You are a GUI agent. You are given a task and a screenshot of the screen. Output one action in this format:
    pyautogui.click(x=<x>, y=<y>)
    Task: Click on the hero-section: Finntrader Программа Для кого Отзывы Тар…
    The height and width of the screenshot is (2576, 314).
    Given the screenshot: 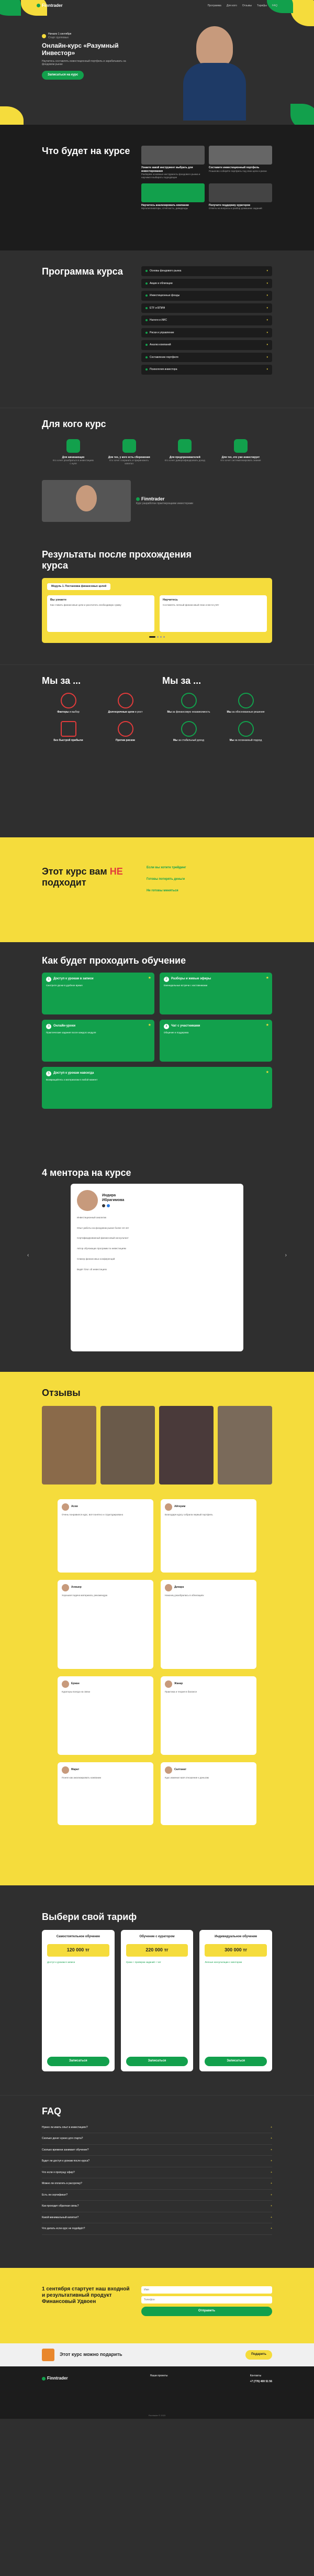 What is the action you would take?
    pyautogui.click(x=157, y=63)
    